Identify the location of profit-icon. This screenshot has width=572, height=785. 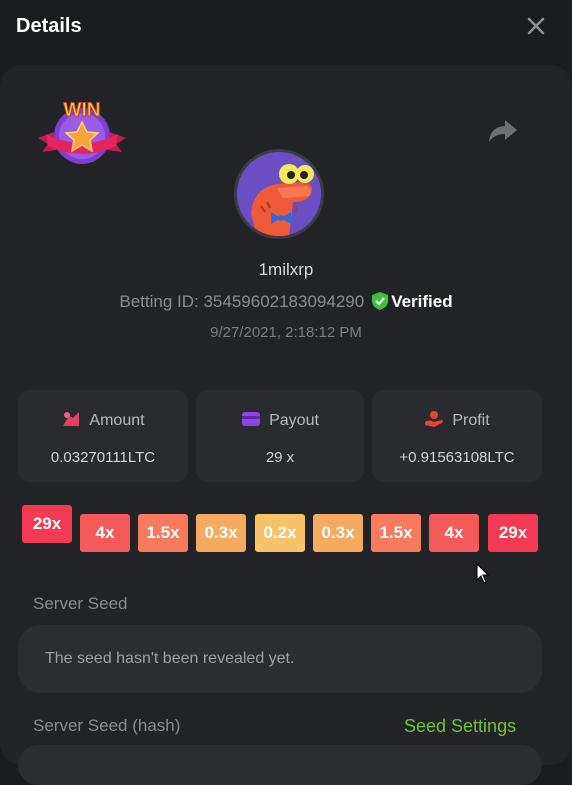
(434, 419).